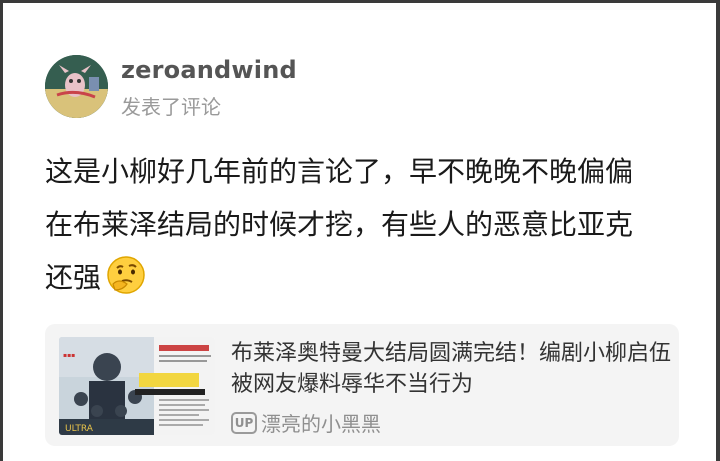 Image resolution: width=720 pixels, height=461 pixels. Describe the element at coordinates (76, 86) in the screenshot. I see `avatar` at that location.